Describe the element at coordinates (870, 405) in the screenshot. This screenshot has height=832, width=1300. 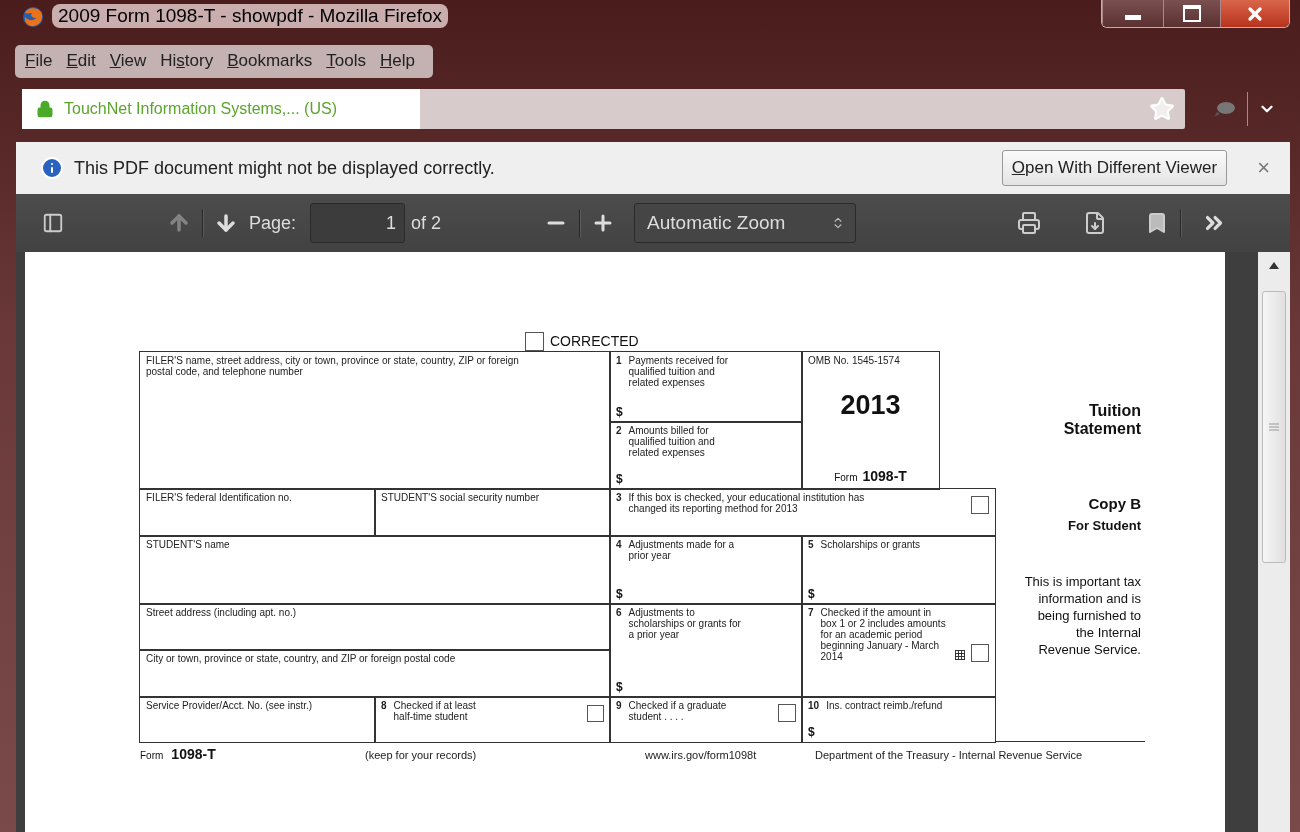
I see `tax-year: 2013` at that location.